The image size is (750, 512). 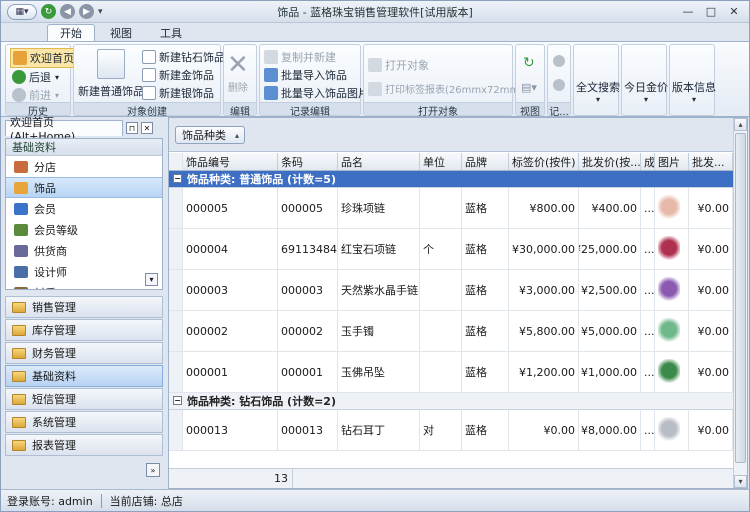 I want to click on maximize-icon: □, so click(x=711, y=11).